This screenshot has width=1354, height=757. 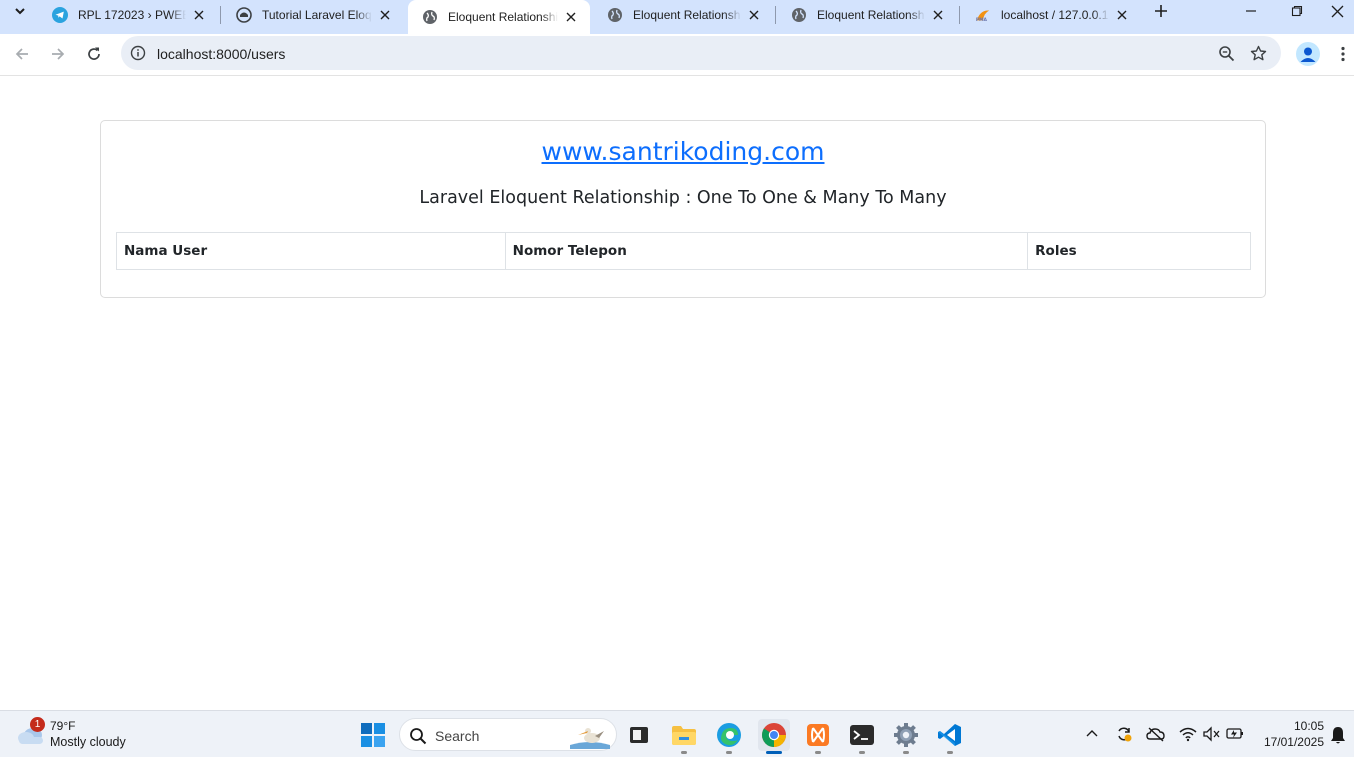 What do you see at coordinates (508, 734) in the screenshot?
I see `taskbar-search-box: Search` at bounding box center [508, 734].